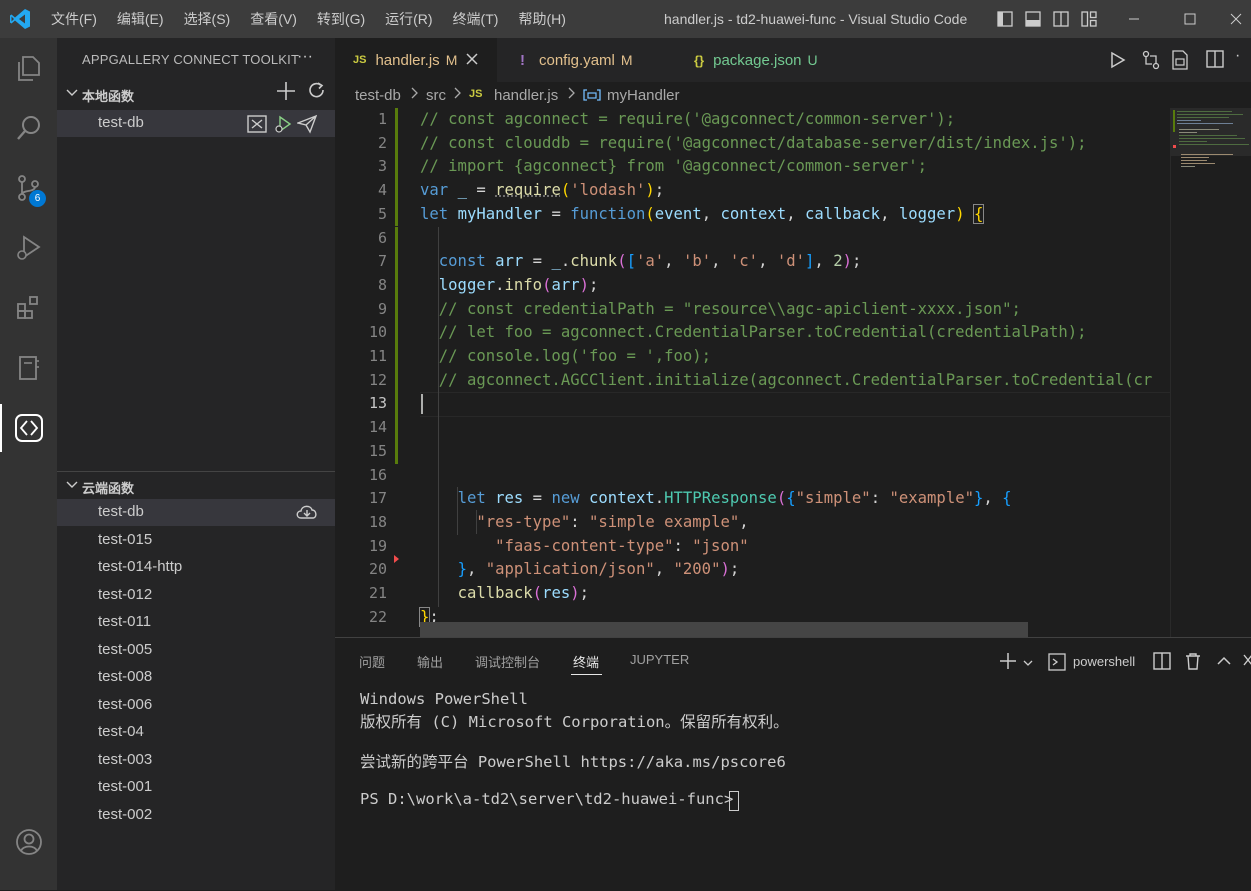 The image size is (1251, 891). What do you see at coordinates (1237, 56) in the screenshot?
I see `more-actions-icon: ·` at bounding box center [1237, 56].